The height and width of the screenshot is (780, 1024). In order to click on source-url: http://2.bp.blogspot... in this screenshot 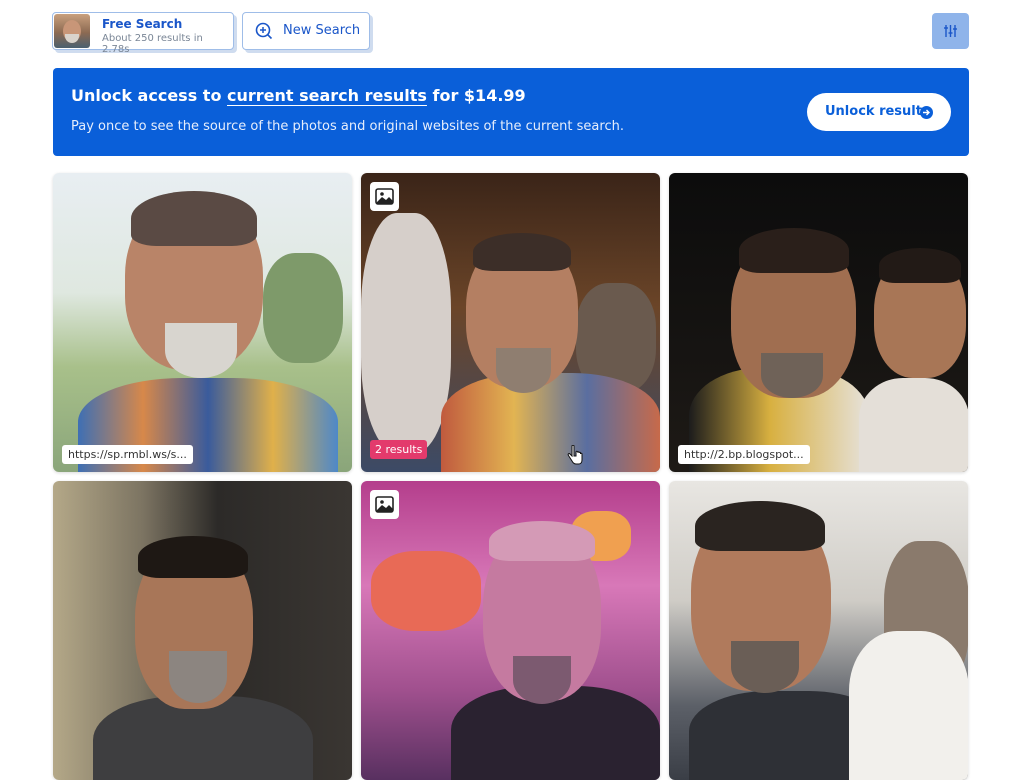, I will do `click(744, 454)`.